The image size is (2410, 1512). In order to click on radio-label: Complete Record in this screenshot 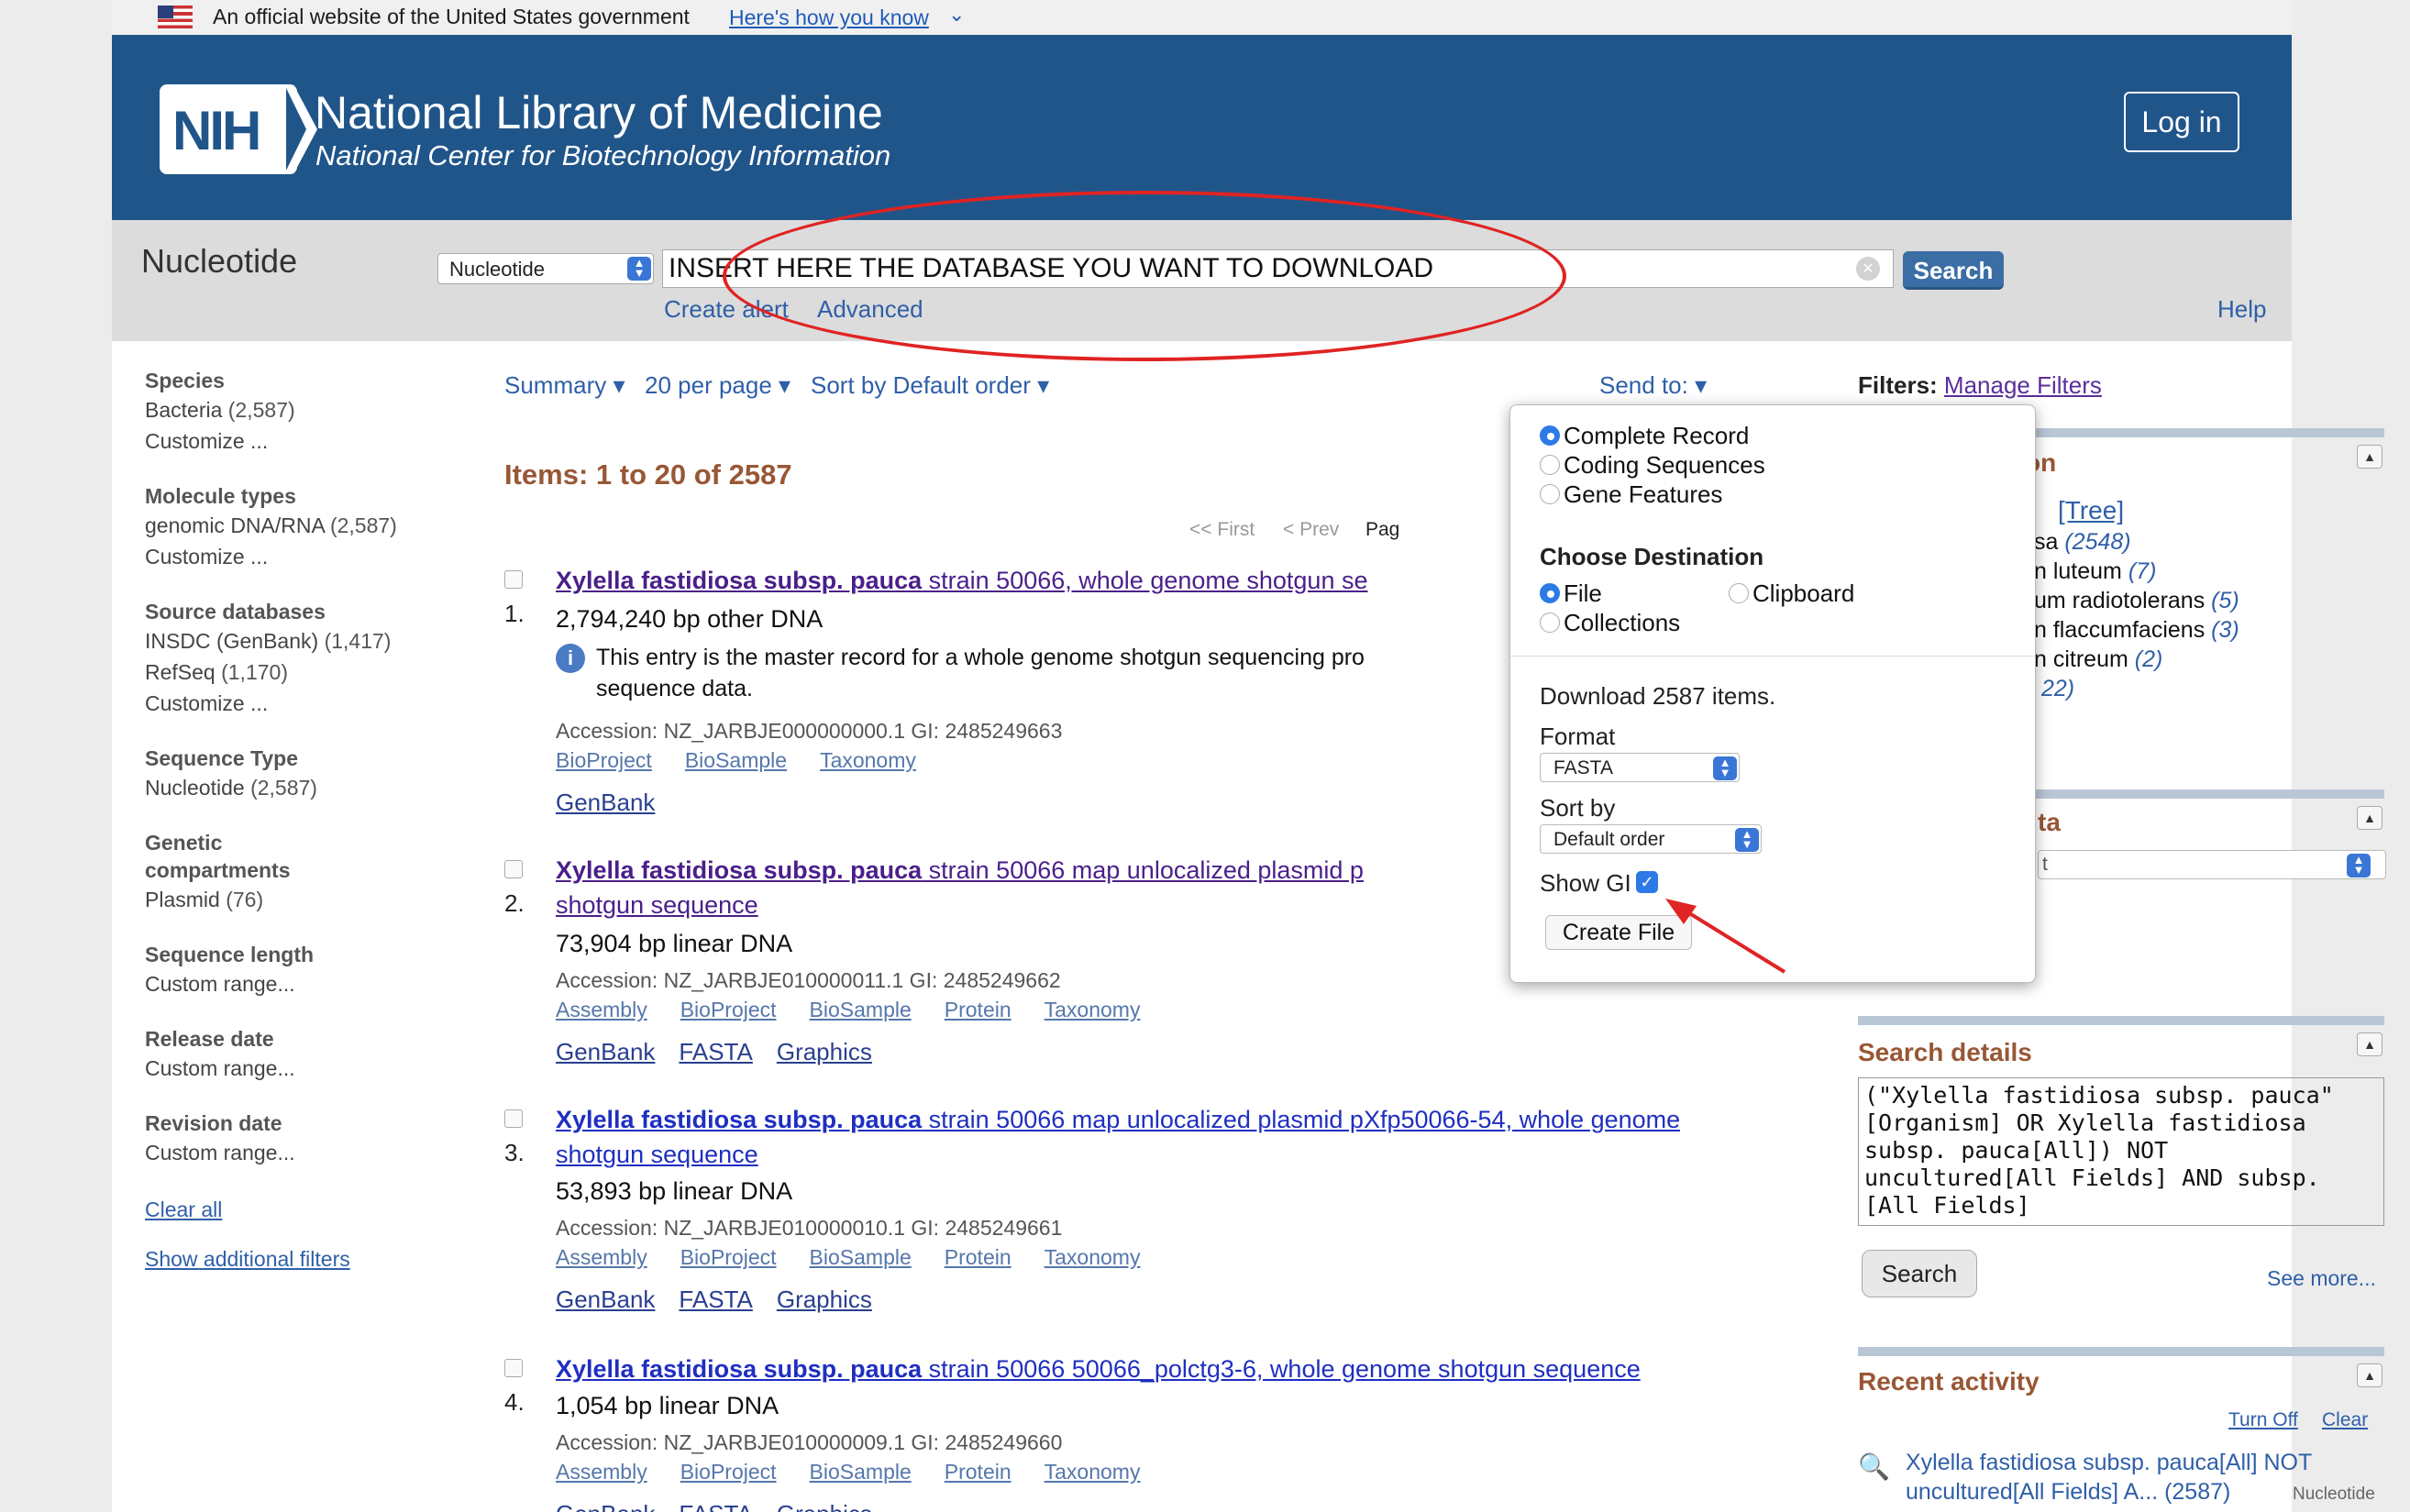, I will do `click(1657, 435)`.